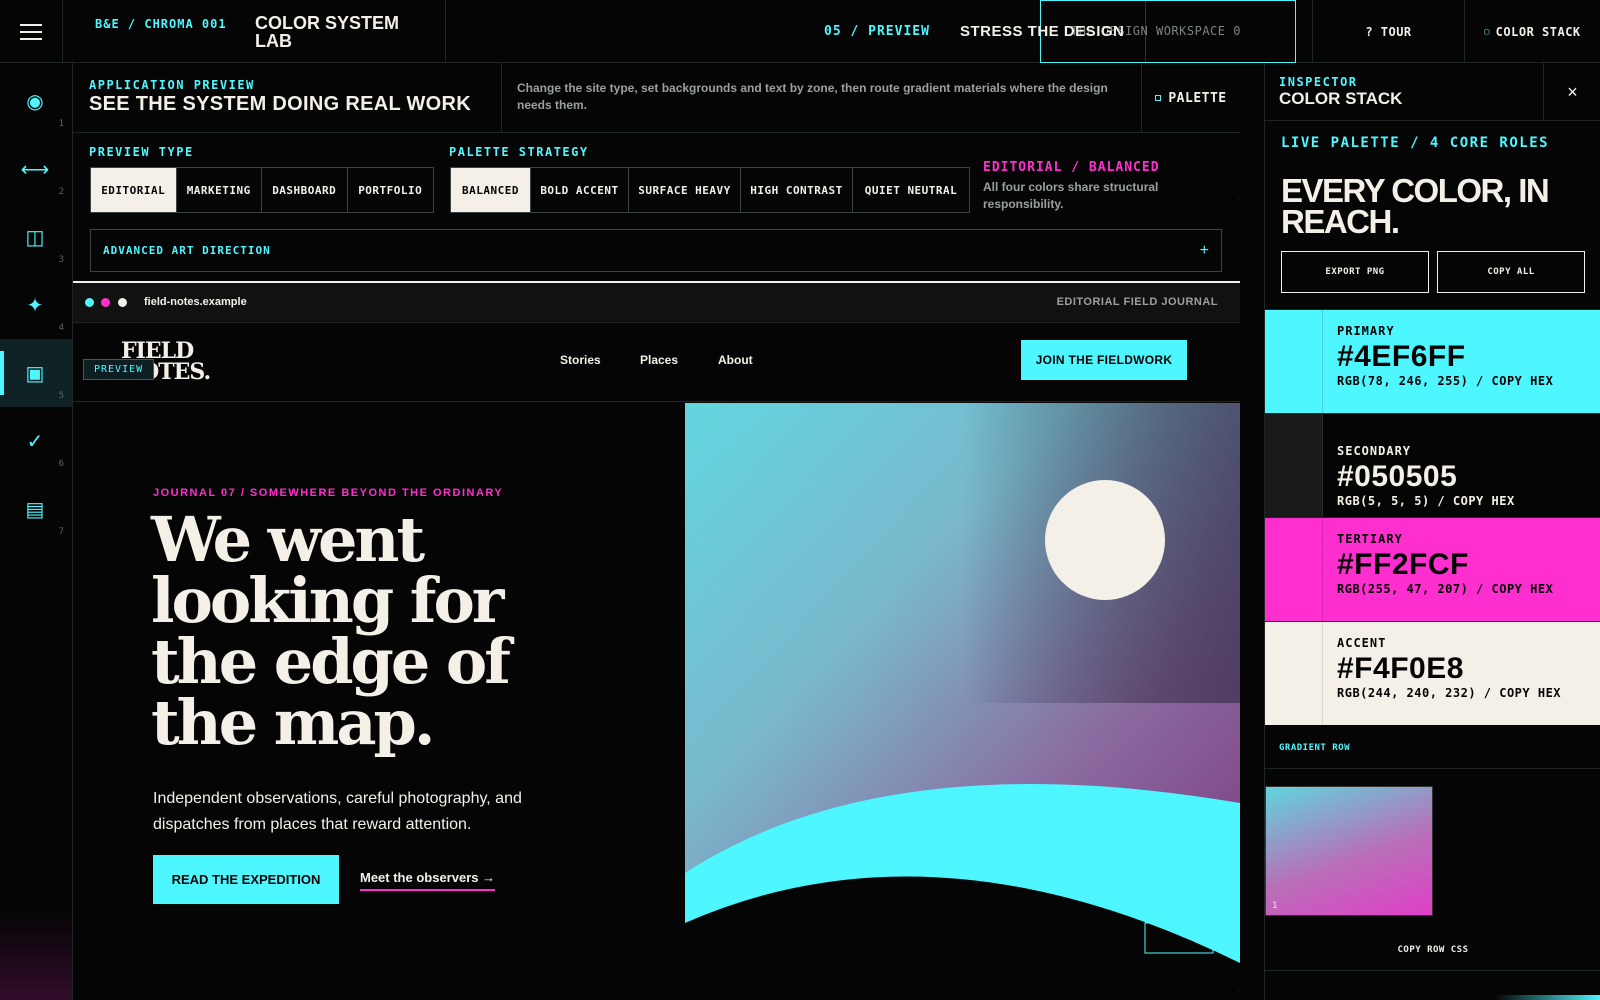 The width and height of the screenshot is (1600, 1000). I want to click on inspector-headline: EVERY COLOR, IN REACH., so click(1415, 206).